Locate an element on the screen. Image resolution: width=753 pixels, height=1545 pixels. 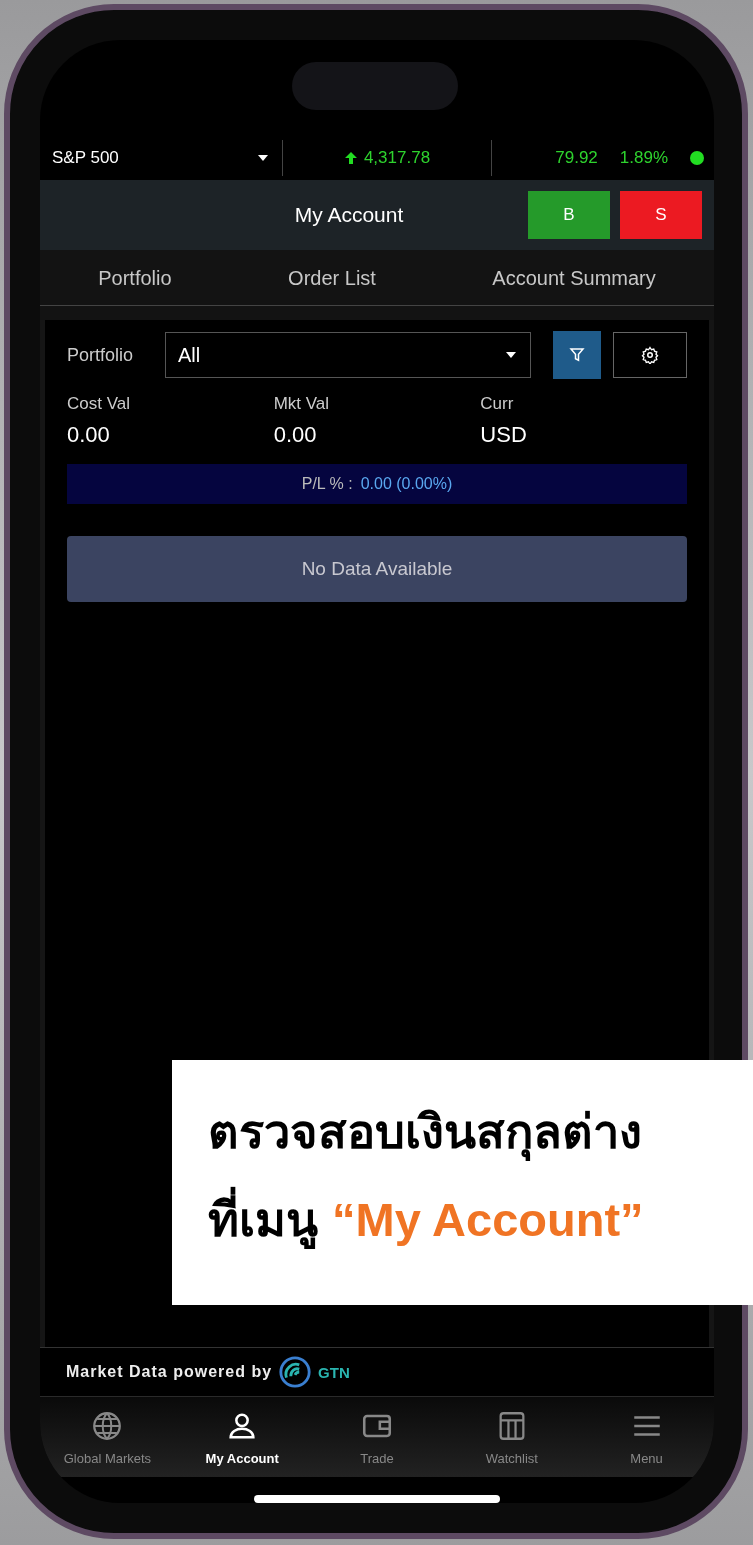
change-percent: 1.89% is located at coordinates (643, 157).